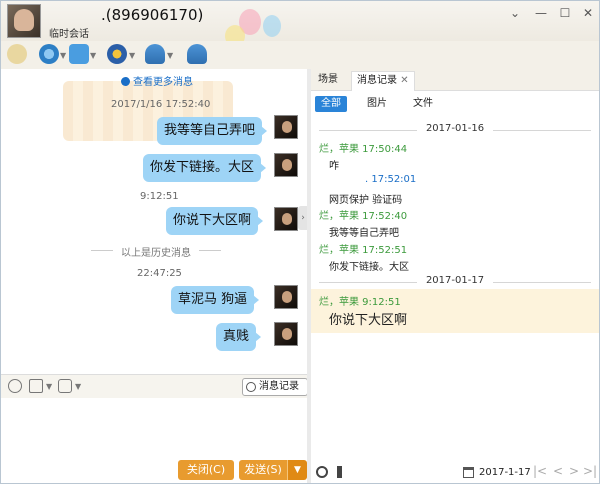 The height and width of the screenshot is (484, 600). Describe the element at coordinates (215, 221) in the screenshot. I see `message-bubble: 你说下大区啊` at that location.